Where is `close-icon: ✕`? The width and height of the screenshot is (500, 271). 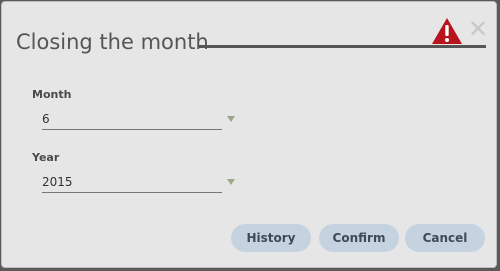 close-icon: ✕ is located at coordinates (478, 29).